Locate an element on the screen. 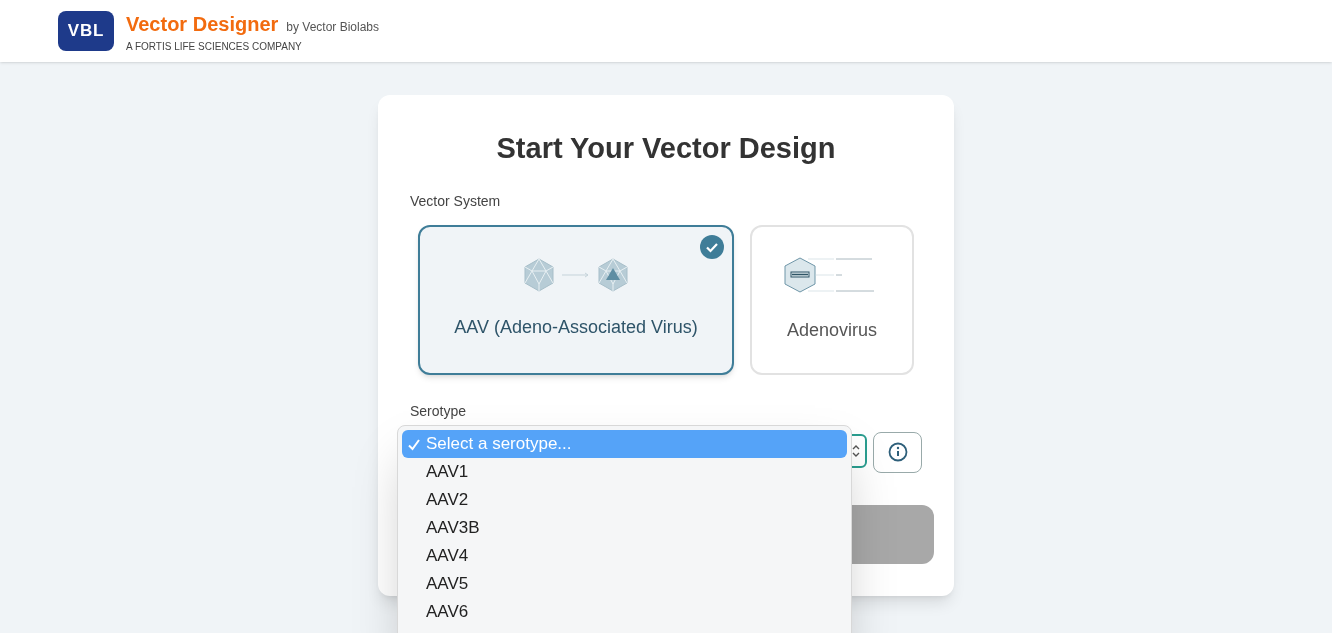 Image resolution: width=1332 pixels, height=633 pixels. info-icon is located at coordinates (897, 452).